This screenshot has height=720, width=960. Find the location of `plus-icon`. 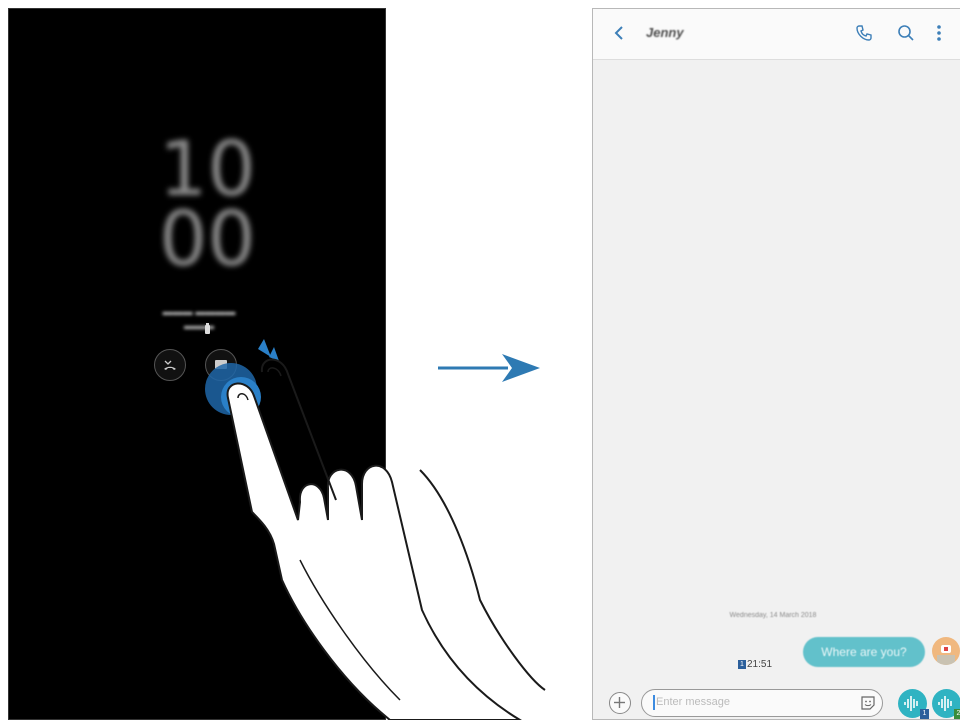

plus-icon is located at coordinates (619, 702).